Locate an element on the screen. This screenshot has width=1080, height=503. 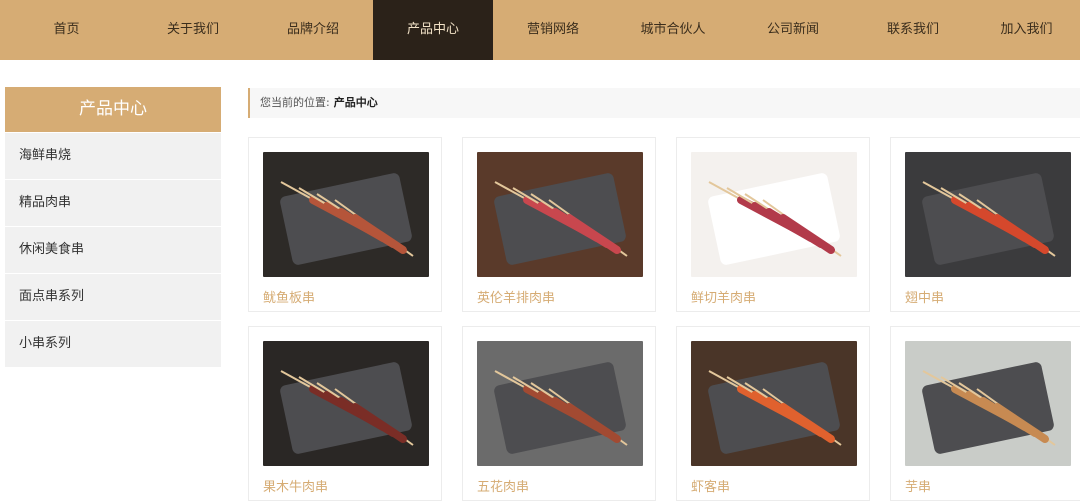
product-name: 翅中串 is located at coordinates (924, 296).